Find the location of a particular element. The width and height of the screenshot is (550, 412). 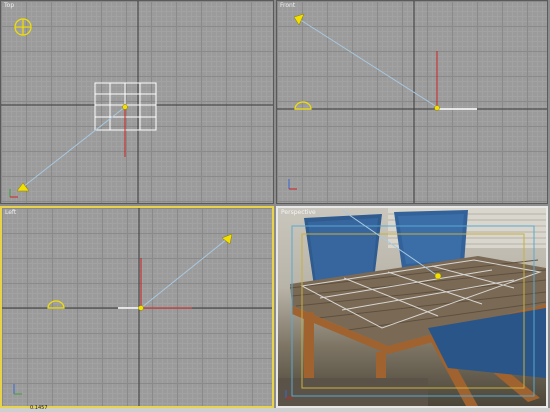

ground is located at coordinates (353, 392).